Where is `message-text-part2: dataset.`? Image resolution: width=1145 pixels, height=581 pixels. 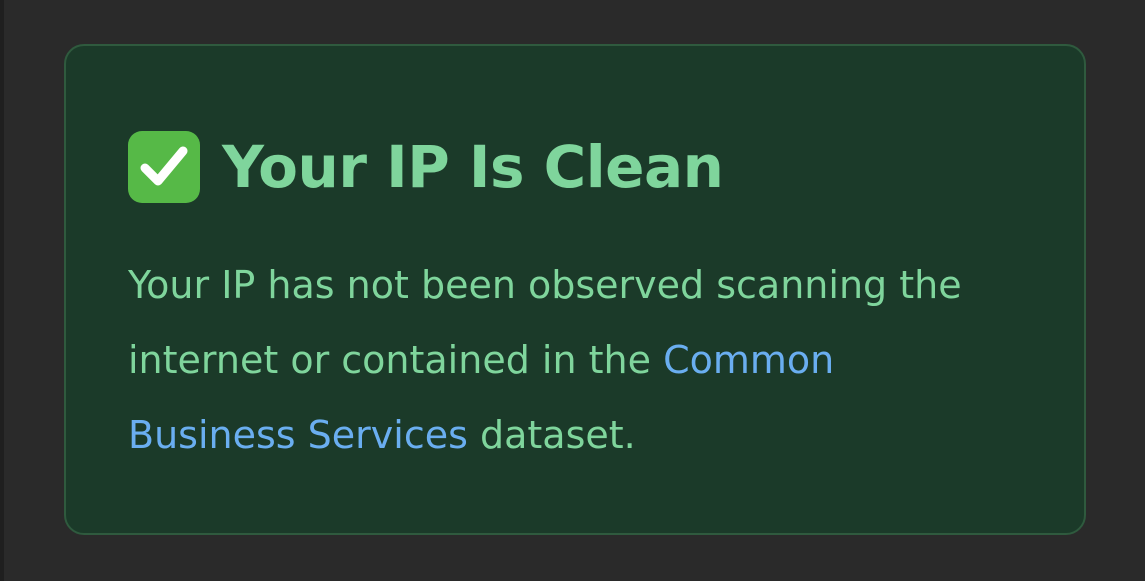
message-text-part2: dataset. is located at coordinates (551, 435).